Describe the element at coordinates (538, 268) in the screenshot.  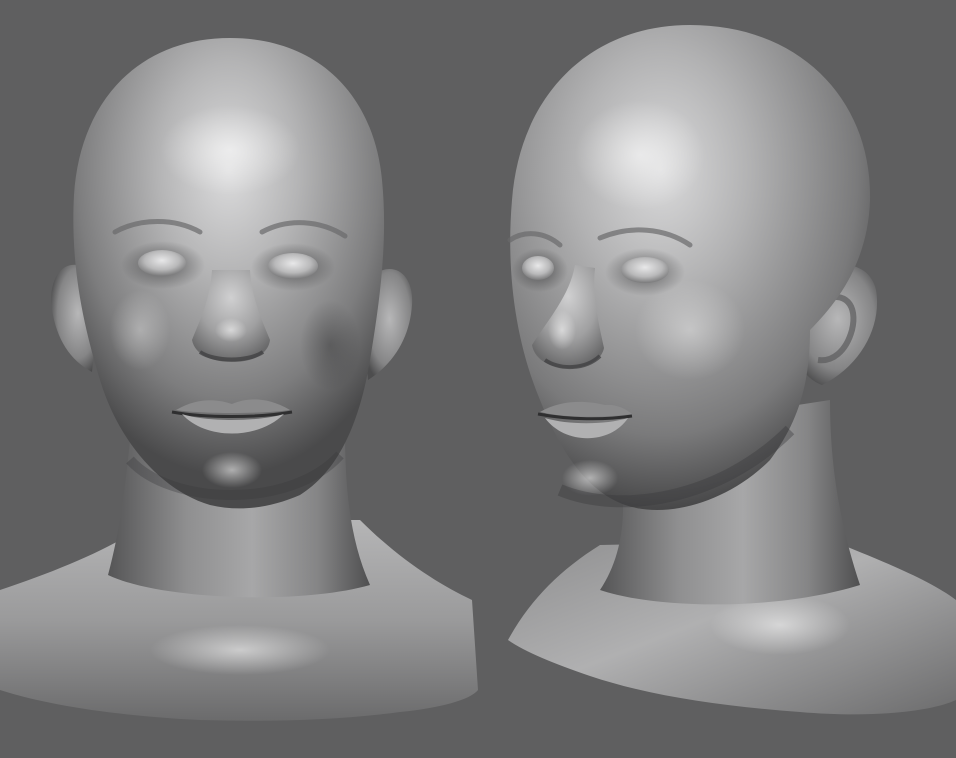
I see `tq-left-eye` at that location.